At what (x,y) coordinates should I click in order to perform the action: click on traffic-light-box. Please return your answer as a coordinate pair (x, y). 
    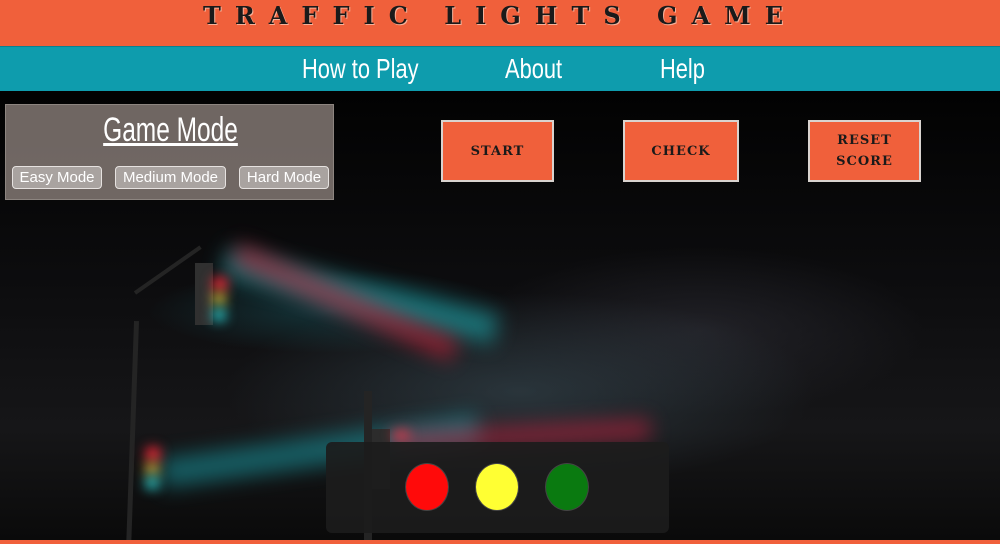
    Looking at the image, I should click on (497, 487).